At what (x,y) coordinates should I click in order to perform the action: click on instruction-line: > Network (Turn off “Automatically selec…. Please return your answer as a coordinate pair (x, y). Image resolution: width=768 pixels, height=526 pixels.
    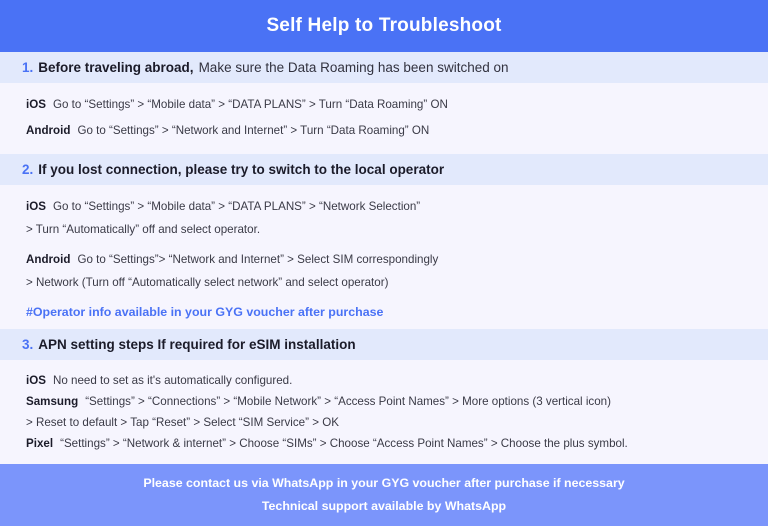
    Looking at the image, I should click on (386, 283).